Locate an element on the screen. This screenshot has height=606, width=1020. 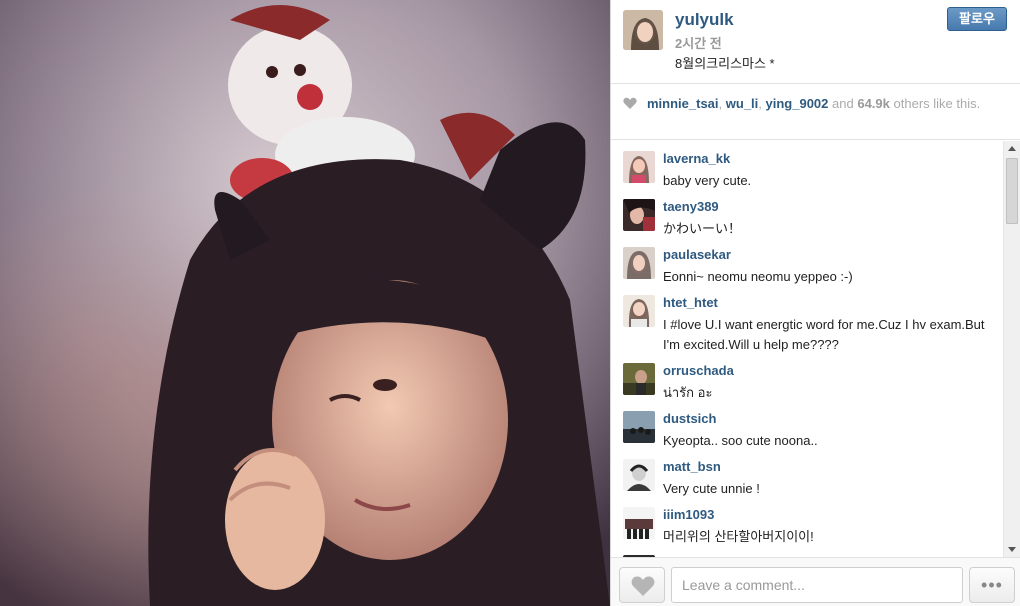
follow-button: 팔로우 is located at coordinates (977, 19).